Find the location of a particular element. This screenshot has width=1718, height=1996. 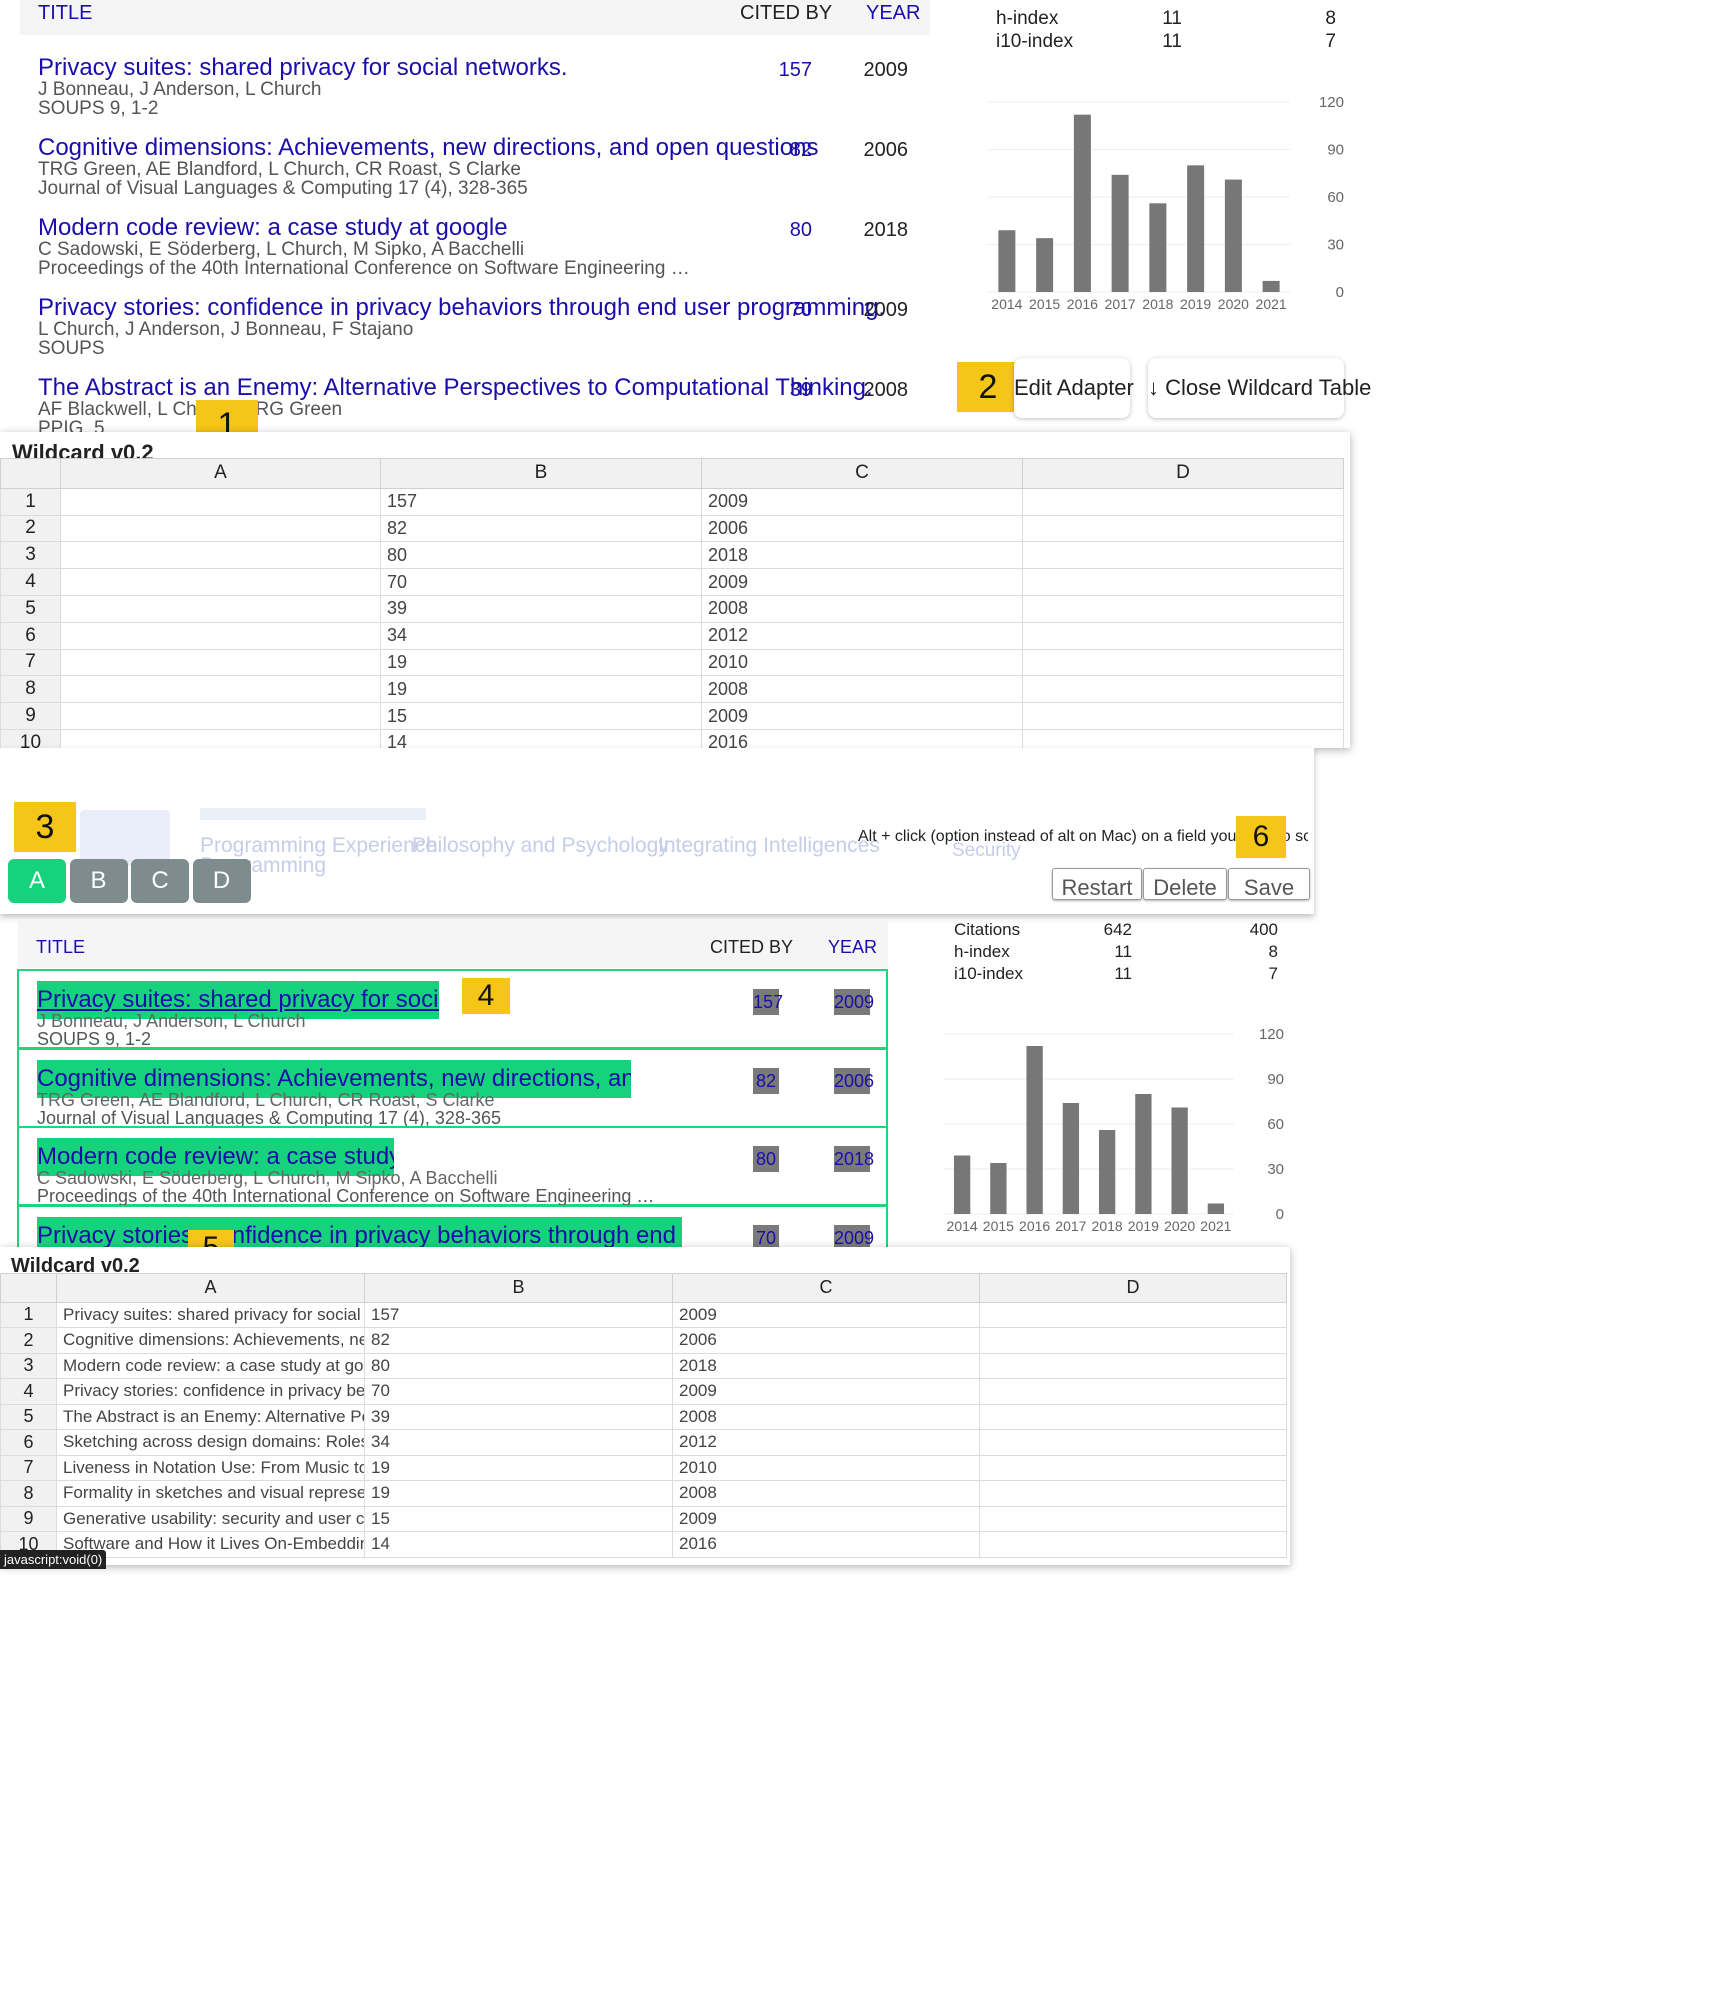

highlighted-year-cell: 2009 is located at coordinates (854, 1002).